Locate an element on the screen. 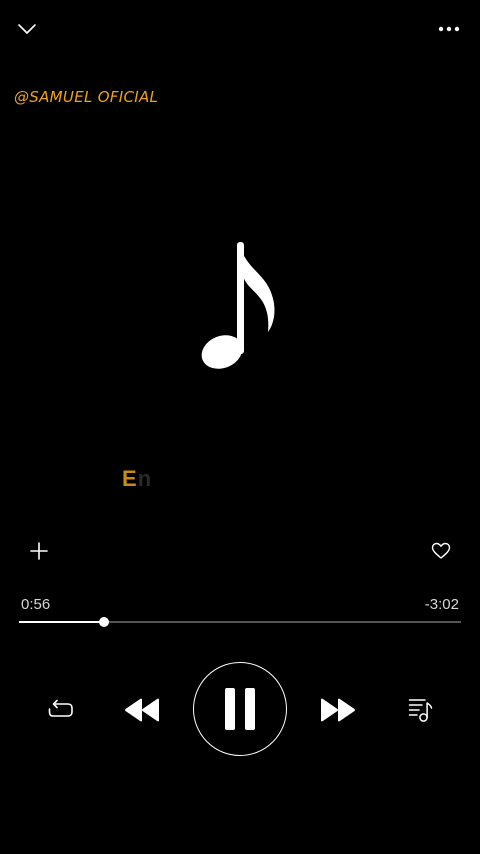  like-button is located at coordinates (441, 551).